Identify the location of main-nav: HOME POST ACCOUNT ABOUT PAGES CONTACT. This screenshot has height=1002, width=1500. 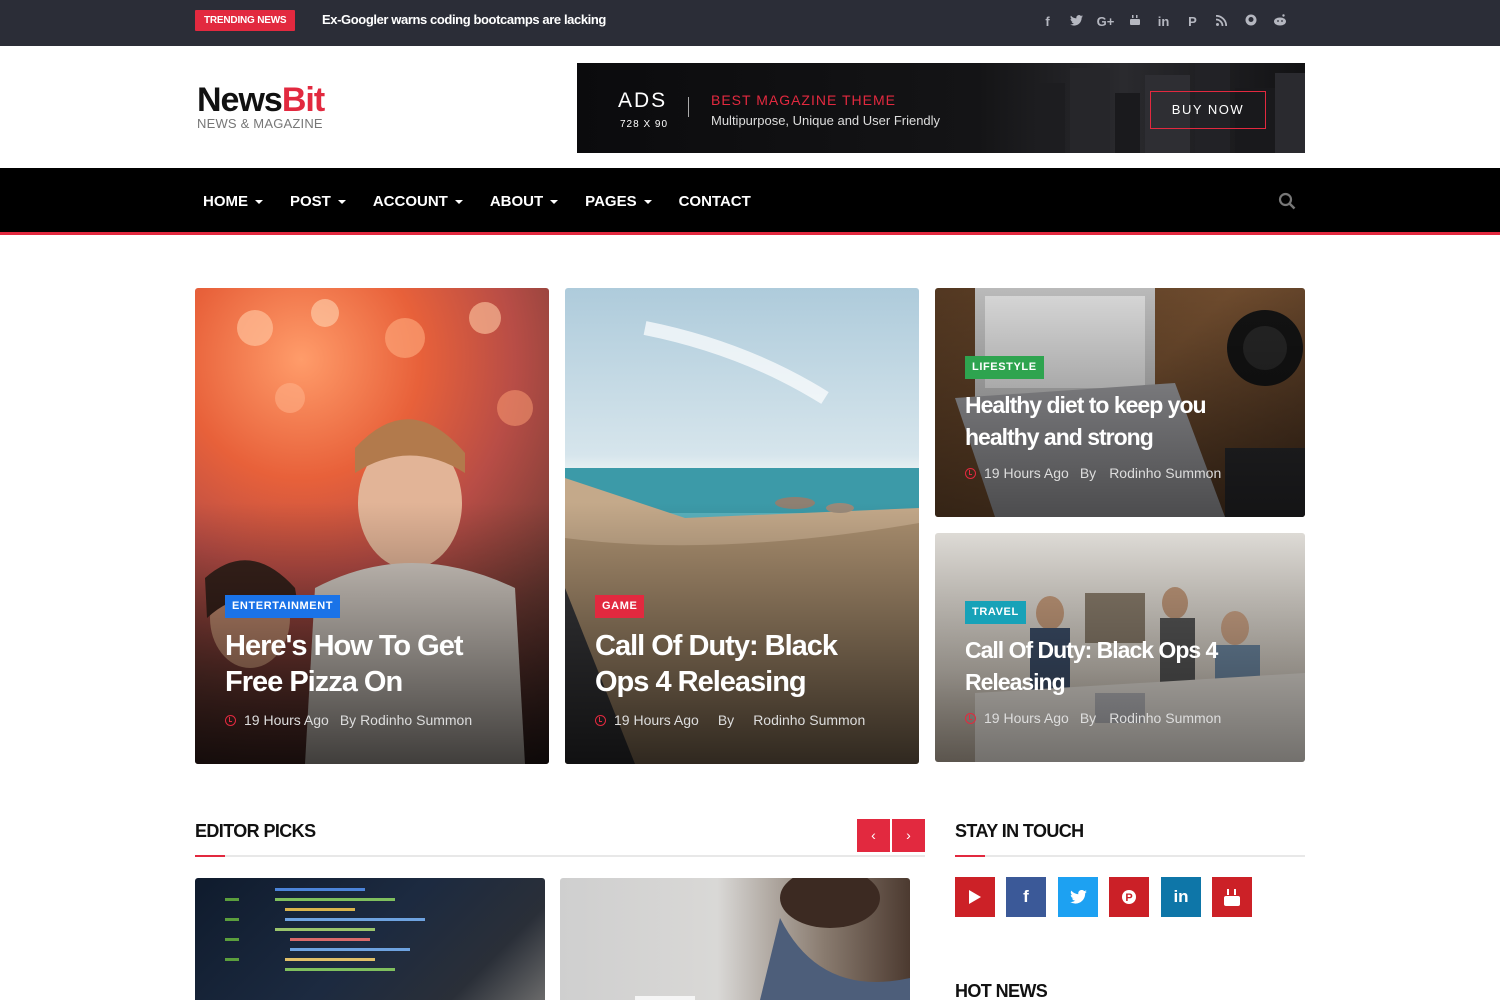
(750, 201).